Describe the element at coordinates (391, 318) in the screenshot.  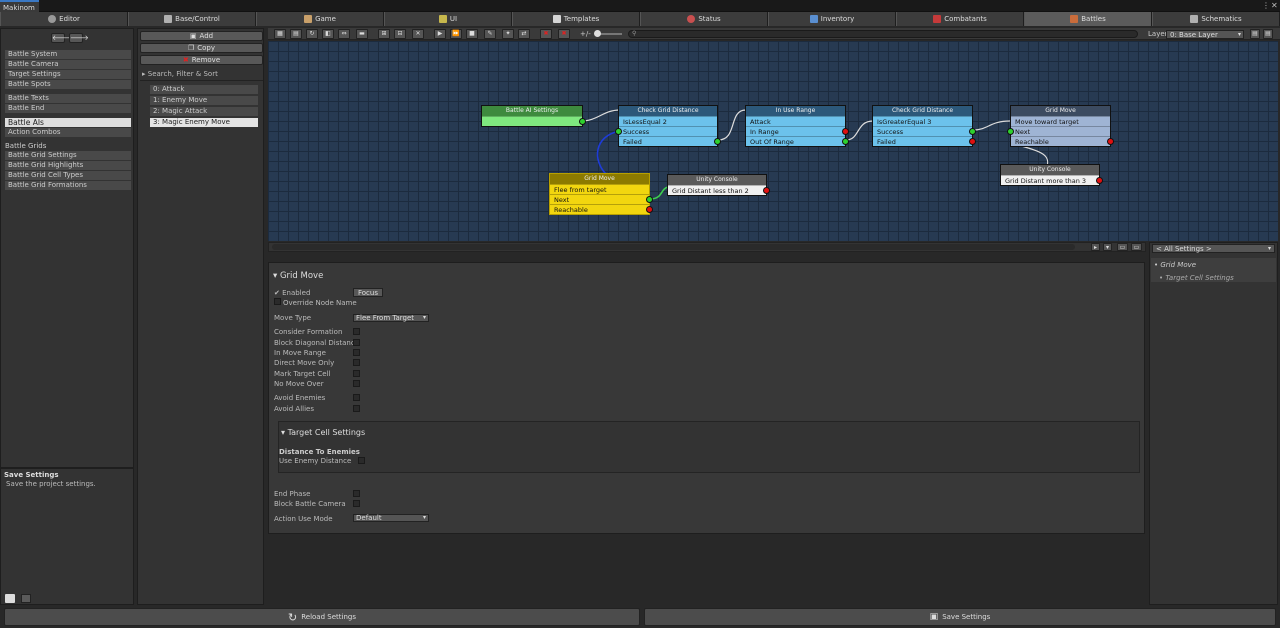
I see `move-type-dropdown: Flee From Target` at that location.